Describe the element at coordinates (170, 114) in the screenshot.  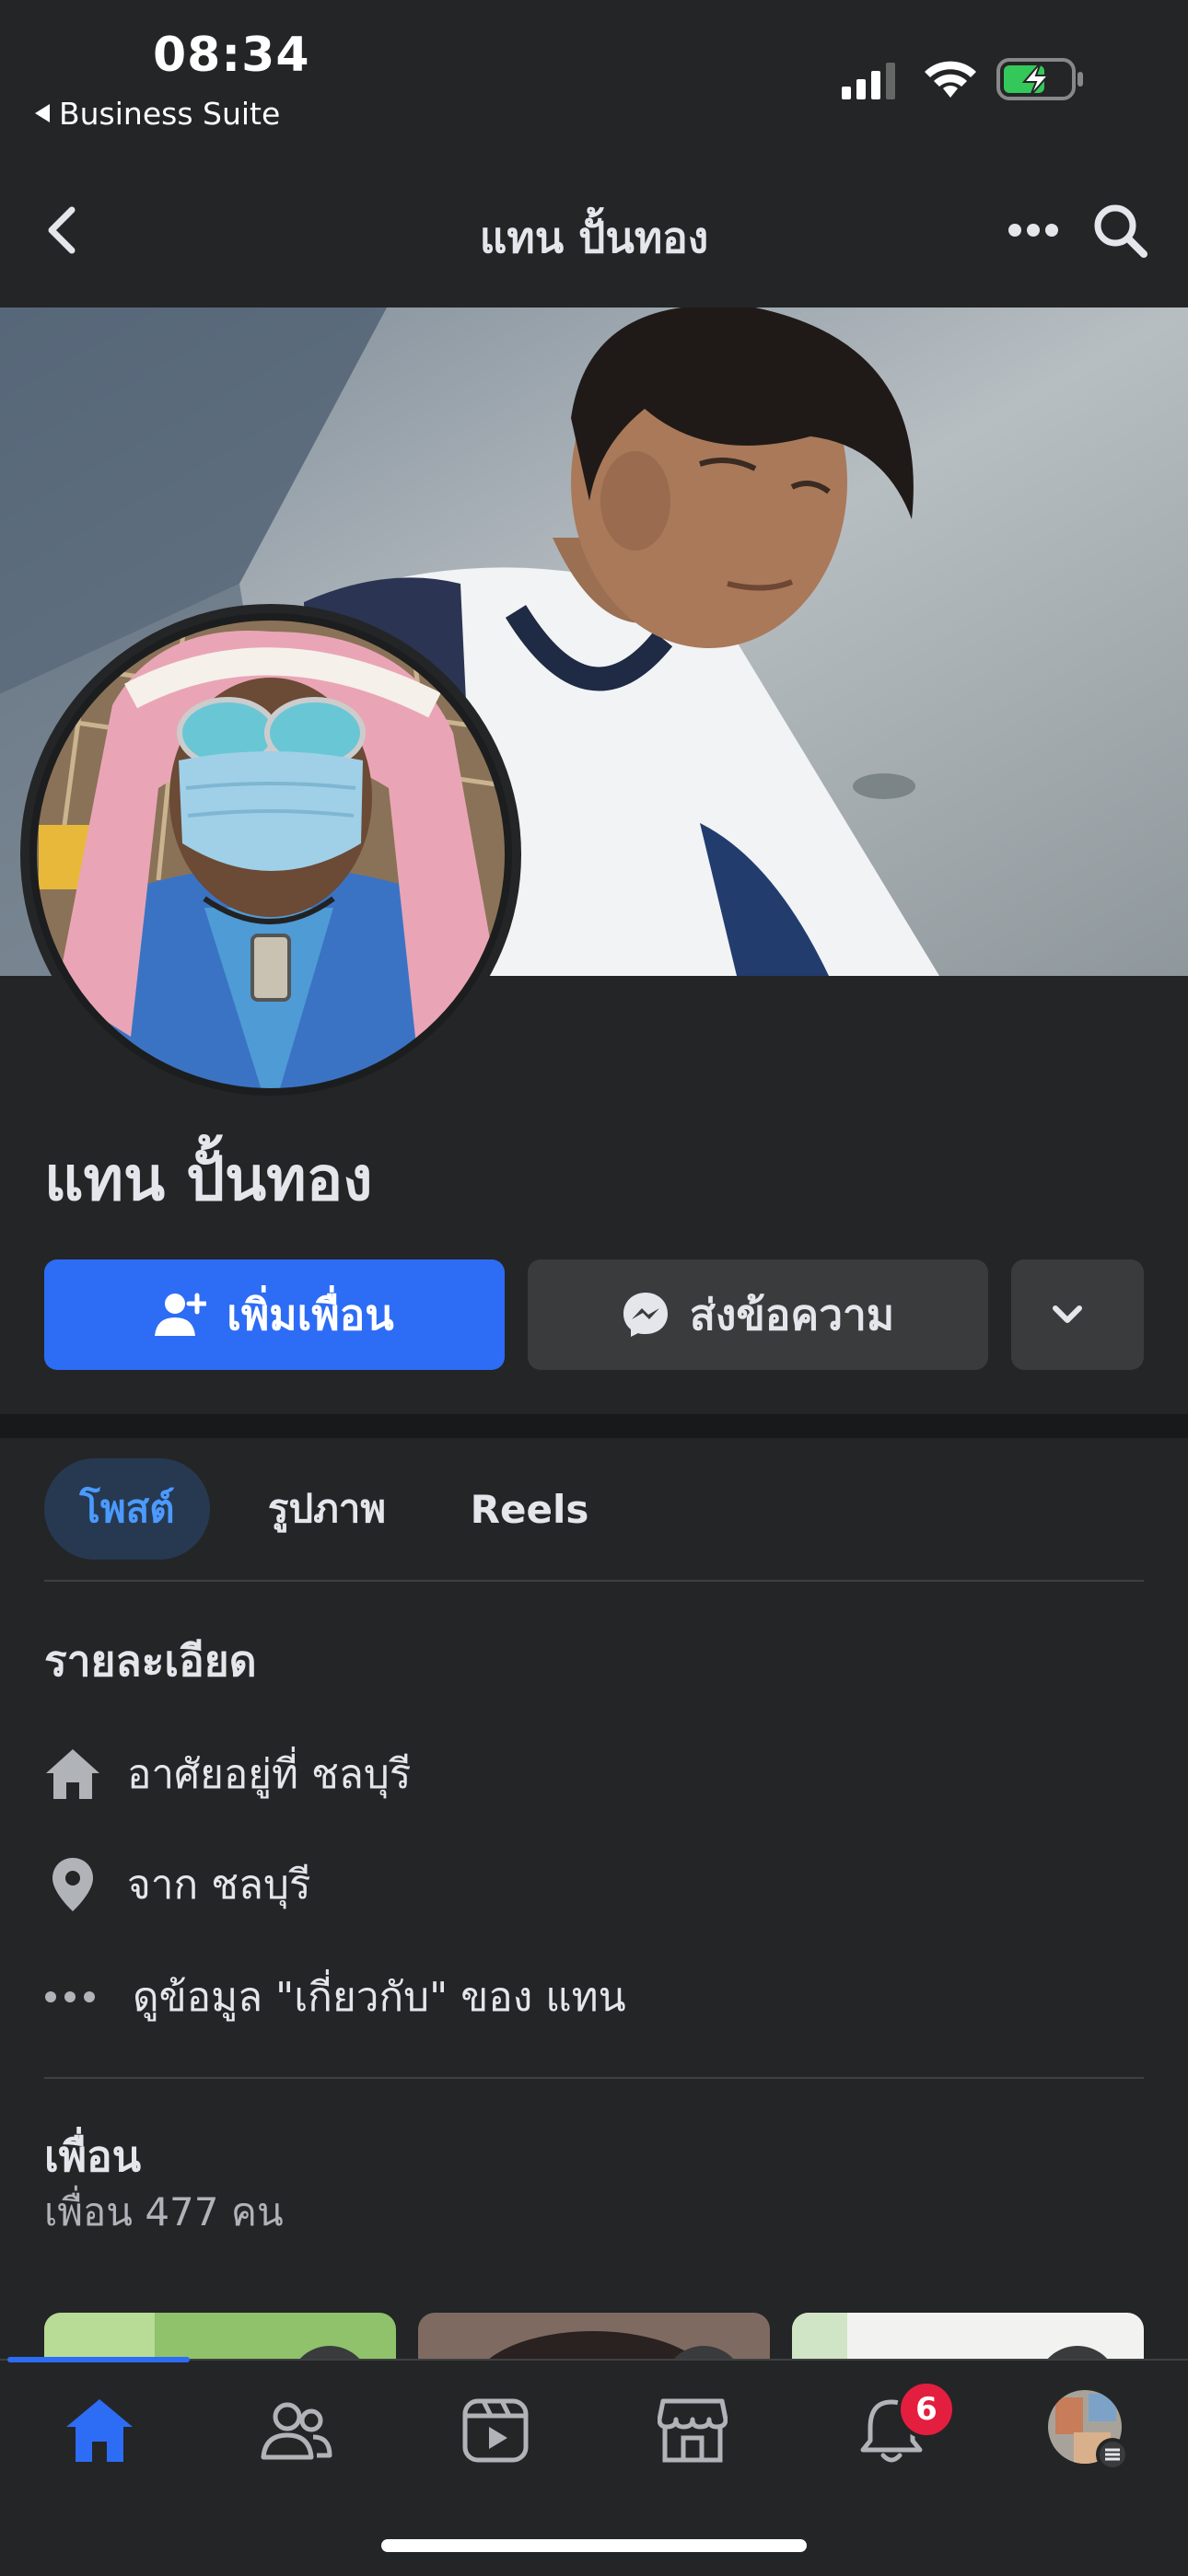
I see `back-app-label: Business Suite` at that location.